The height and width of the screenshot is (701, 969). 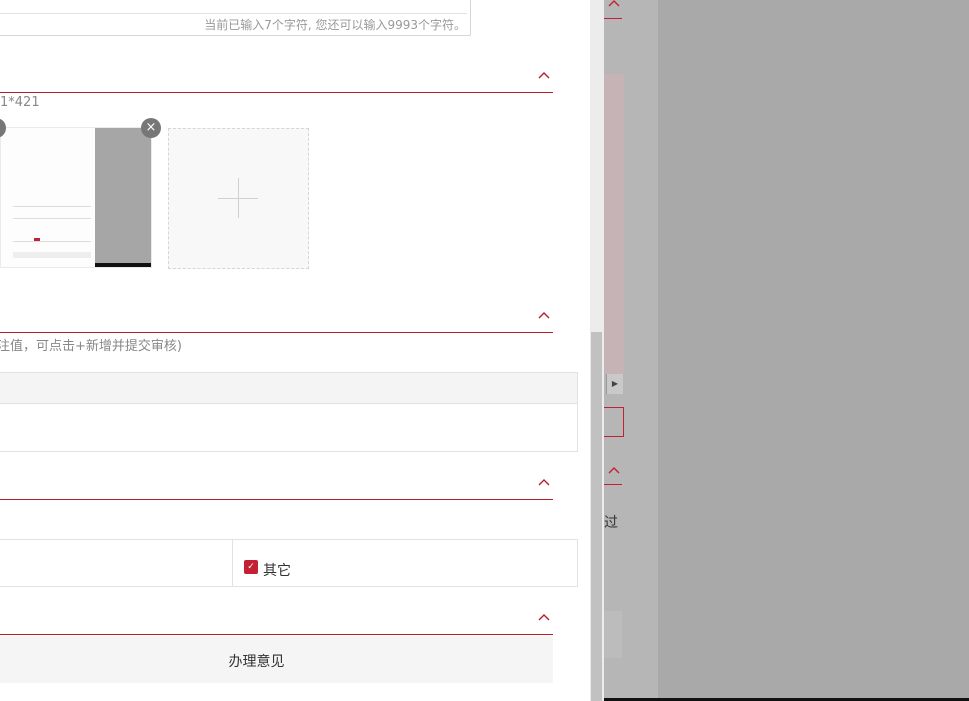 What do you see at coordinates (123, 196) in the screenshot?
I see `thumbnail-grey-area` at bounding box center [123, 196].